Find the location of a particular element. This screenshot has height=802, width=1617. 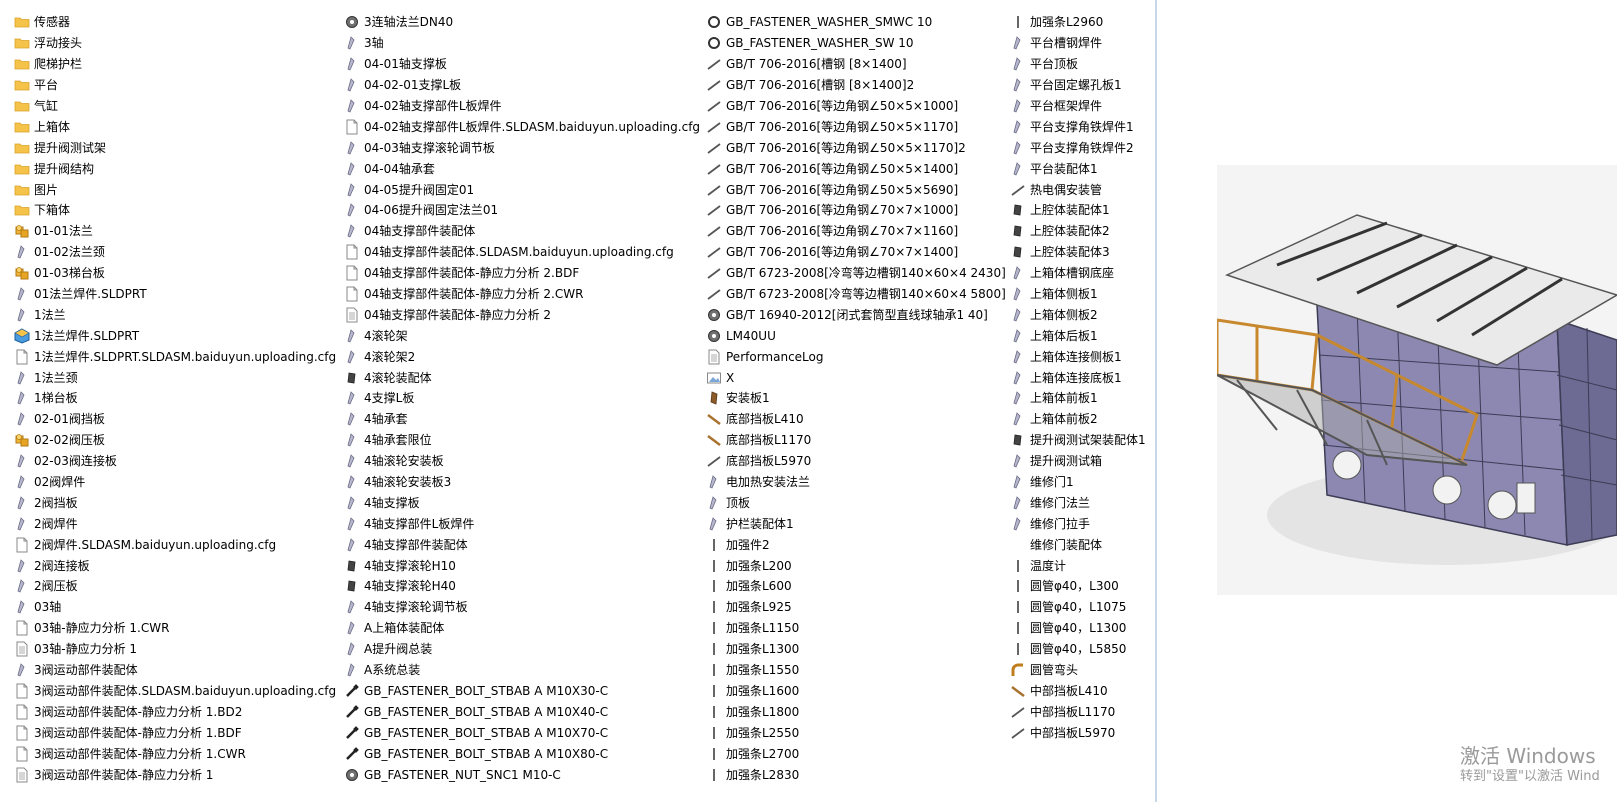

file-item: 底部挡板L1170 is located at coordinates (856, 440).